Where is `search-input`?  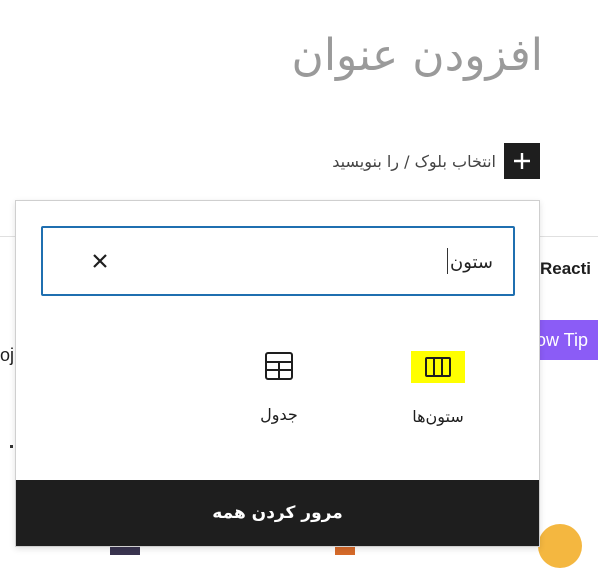 search-input is located at coordinates (319, 262).